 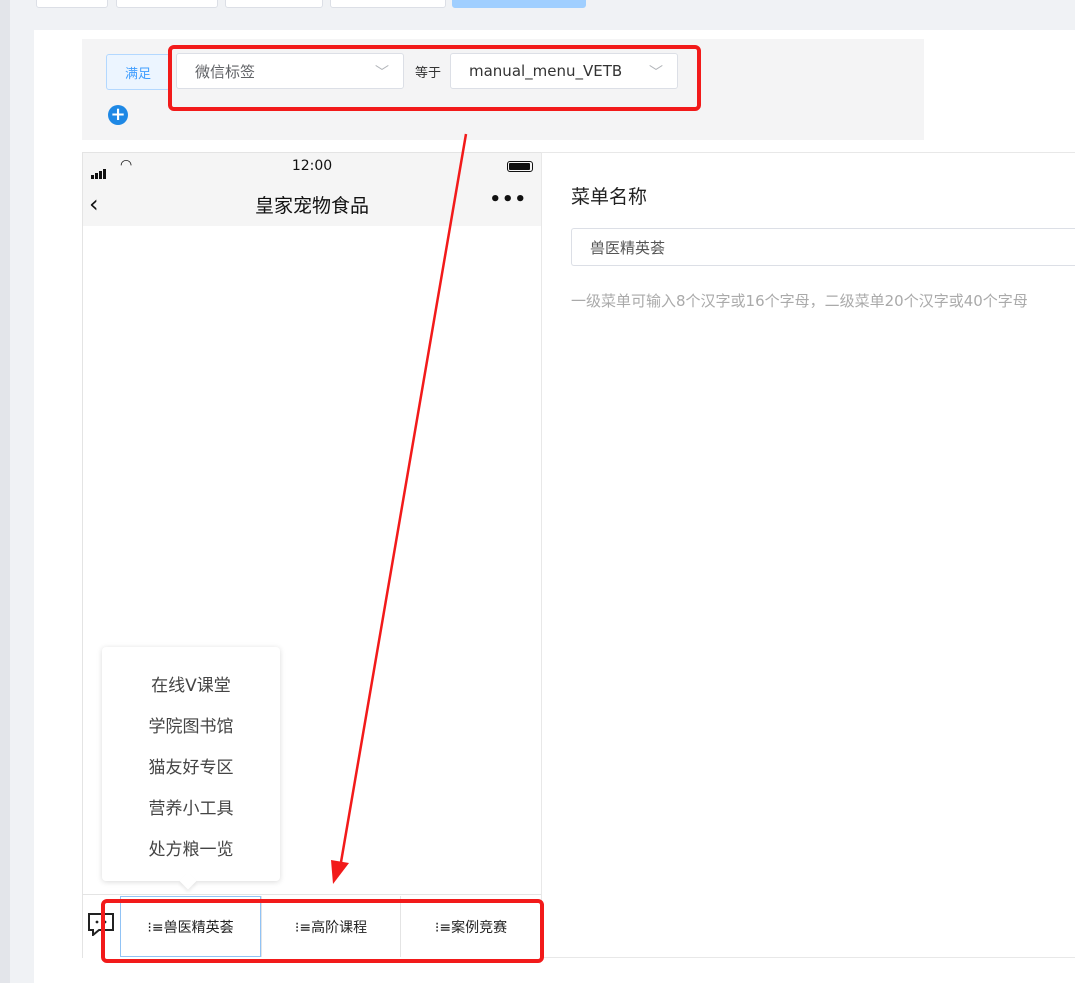 What do you see at coordinates (138, 72) in the screenshot?
I see `match-tag: 满足` at bounding box center [138, 72].